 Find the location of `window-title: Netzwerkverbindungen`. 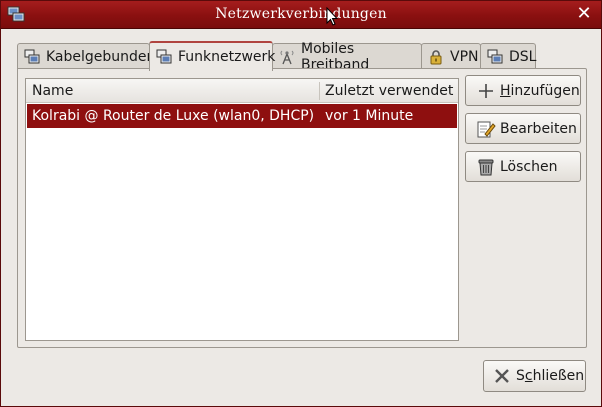

window-title: Netzwerkverbindungen is located at coordinates (301, 14).